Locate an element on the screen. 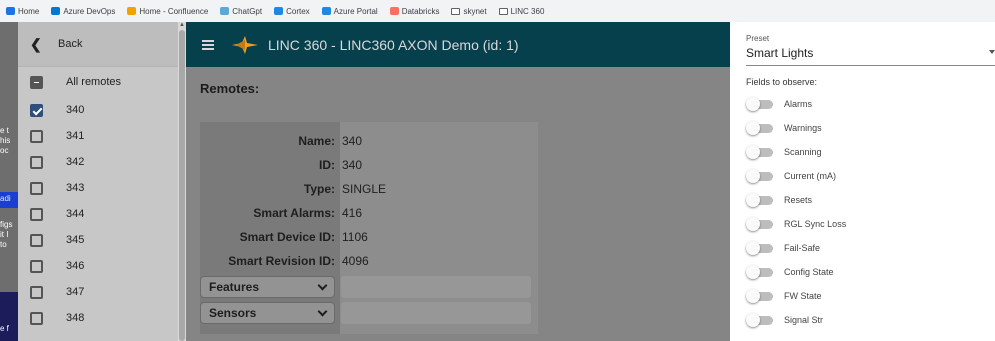  sensors-panel is located at coordinates (436, 313).